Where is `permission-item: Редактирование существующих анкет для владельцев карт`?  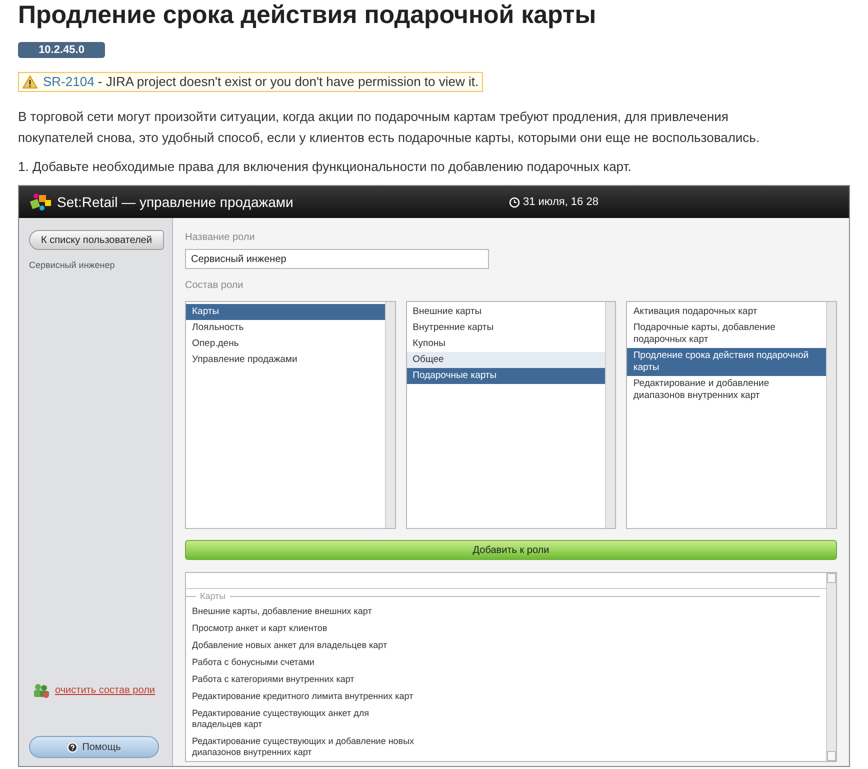
permission-item: Редактирование существующих анкет для владельцев карт is located at coordinates (306, 719).